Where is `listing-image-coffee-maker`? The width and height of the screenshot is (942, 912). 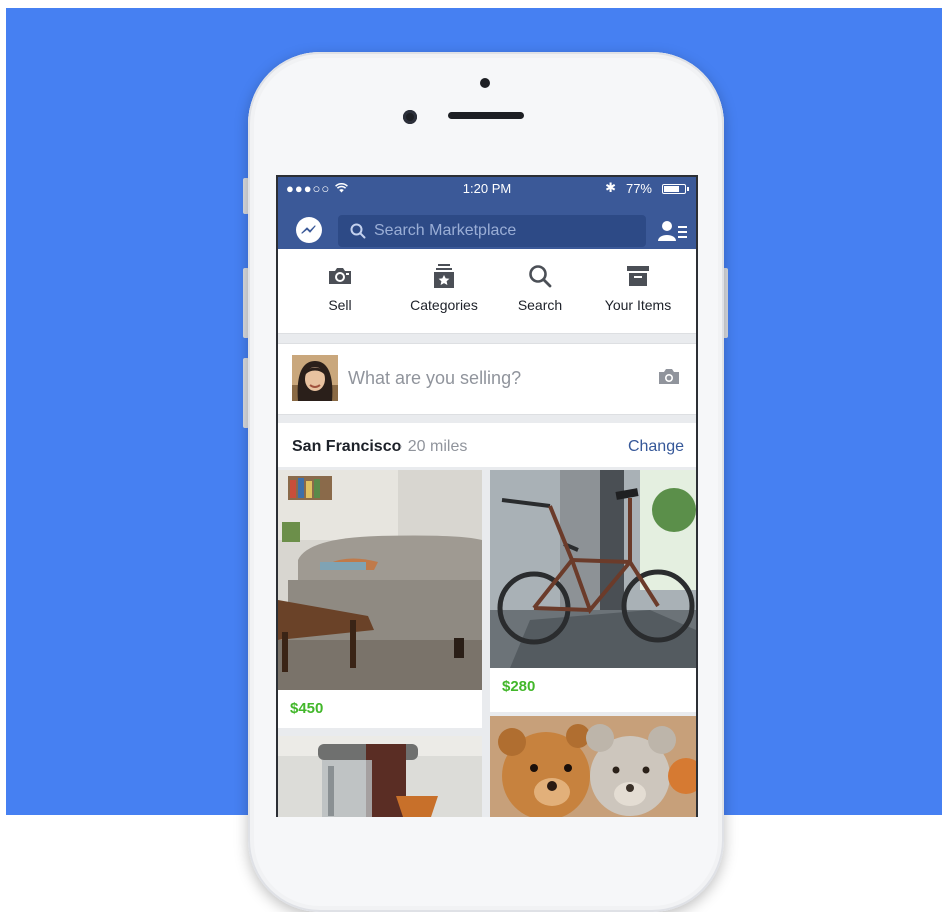
listing-image-coffee-maker is located at coordinates (380, 776).